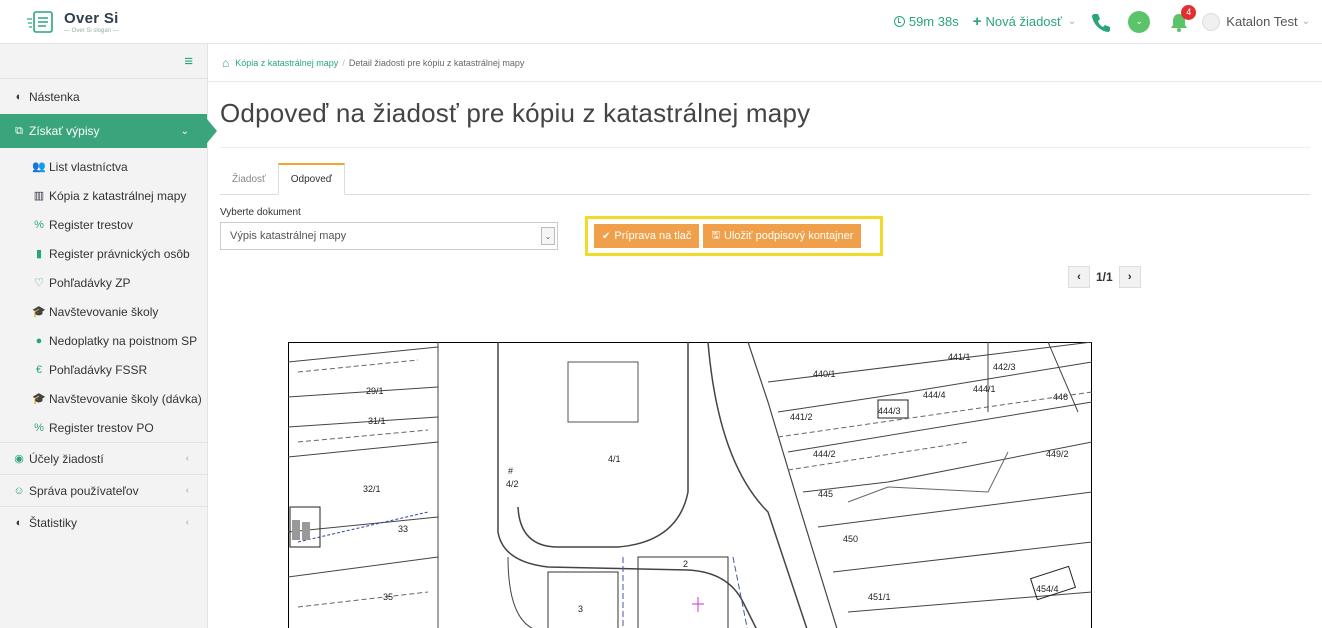 The image size is (1322, 628). I want to click on tab-ziadost: Žiadosť, so click(249, 179).